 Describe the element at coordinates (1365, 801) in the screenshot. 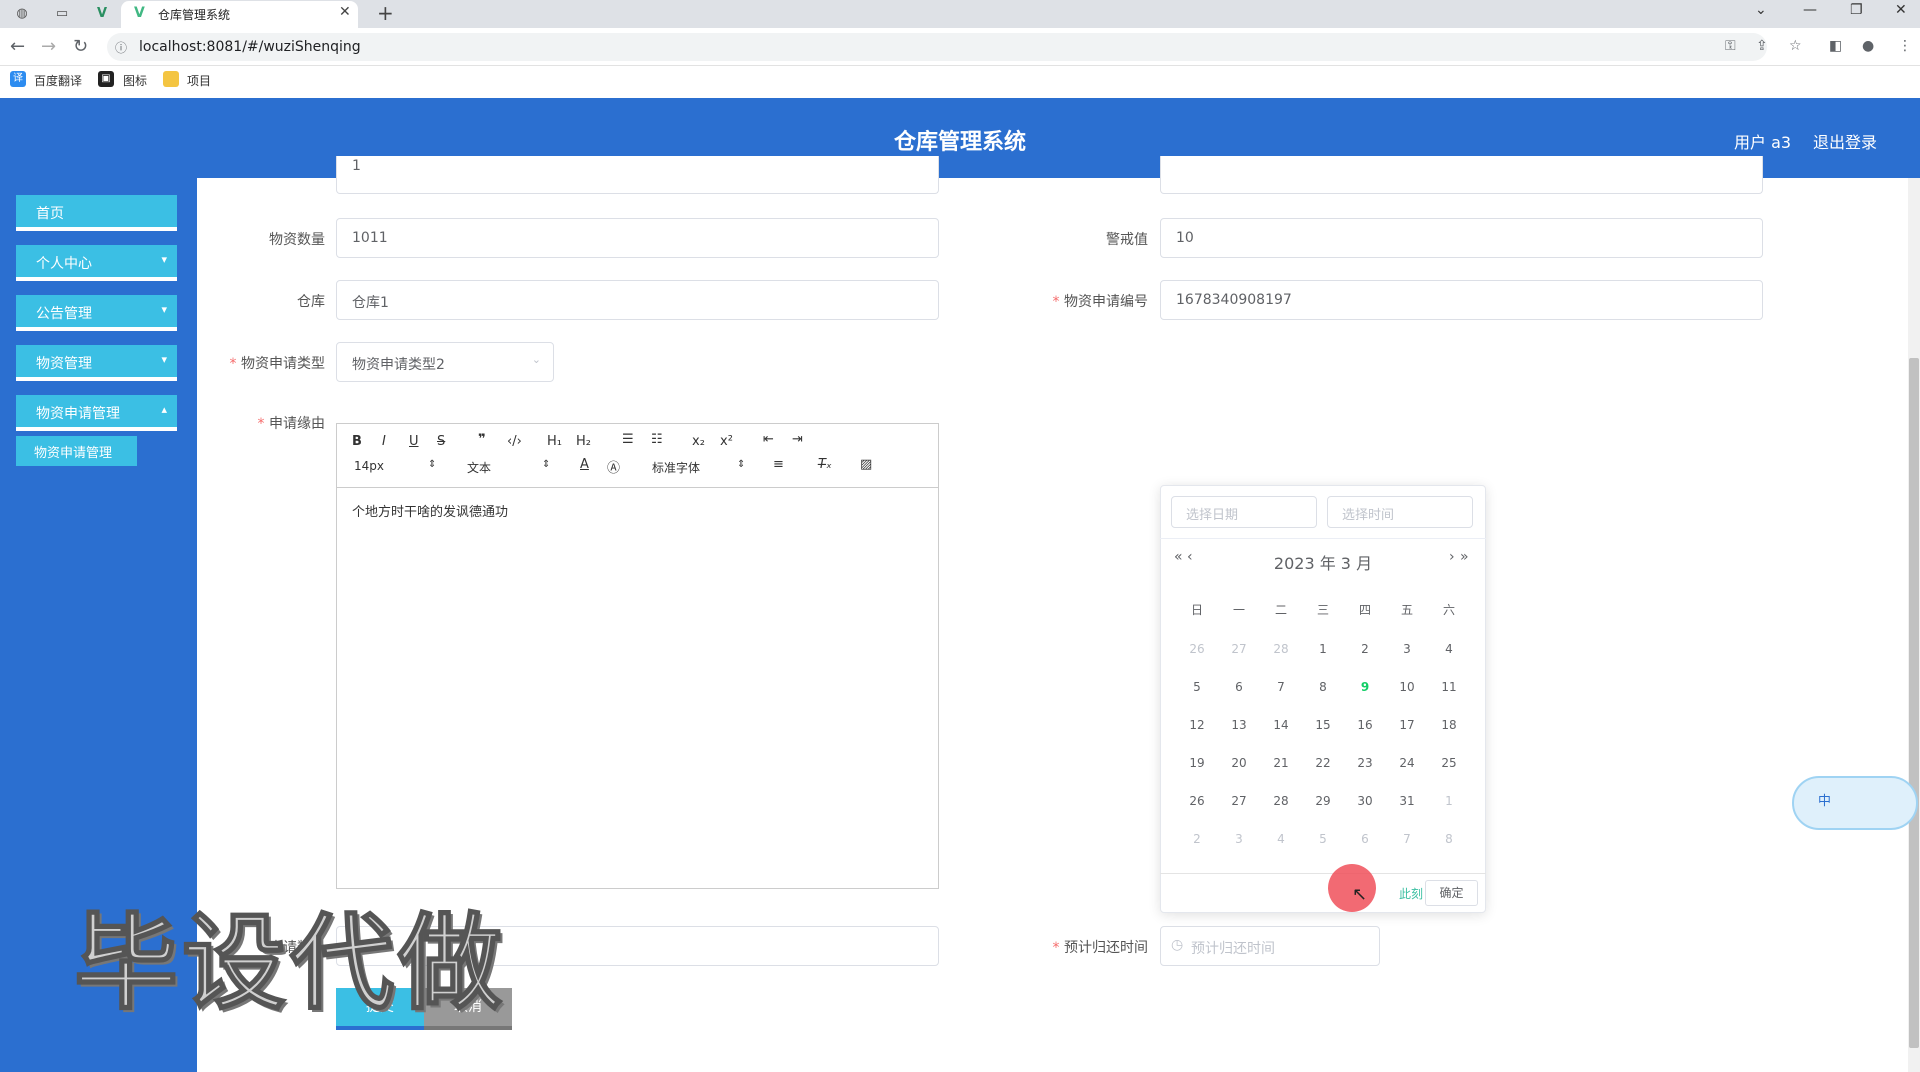

I see `calendar-day: 30` at that location.